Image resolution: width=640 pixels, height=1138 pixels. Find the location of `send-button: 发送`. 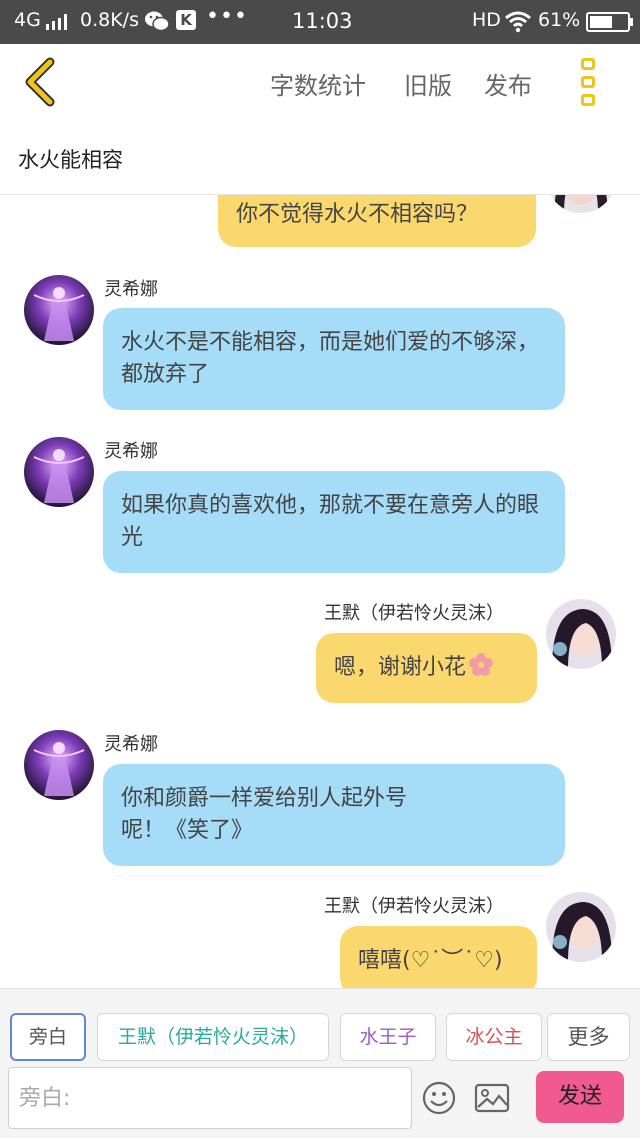

send-button: 发送 is located at coordinates (580, 1097).